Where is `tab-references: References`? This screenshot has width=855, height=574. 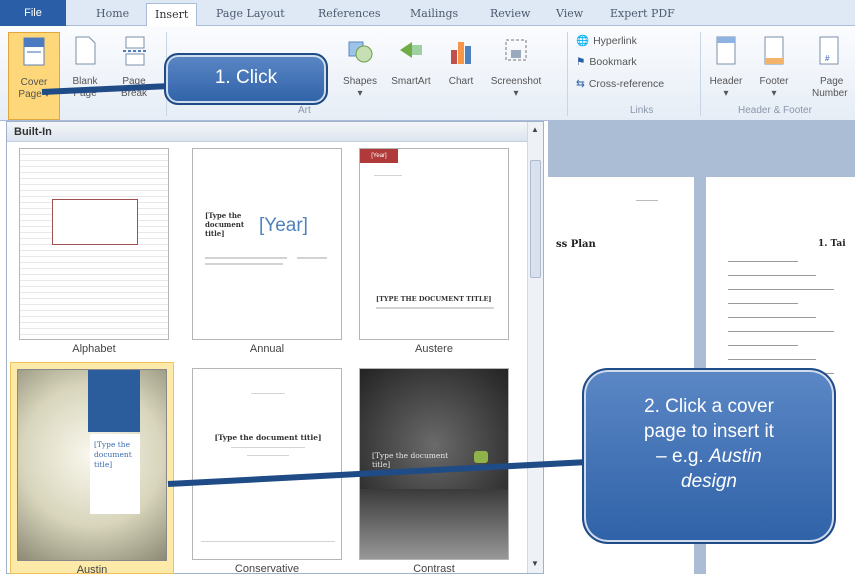
tab-references: References is located at coordinates (349, 14).